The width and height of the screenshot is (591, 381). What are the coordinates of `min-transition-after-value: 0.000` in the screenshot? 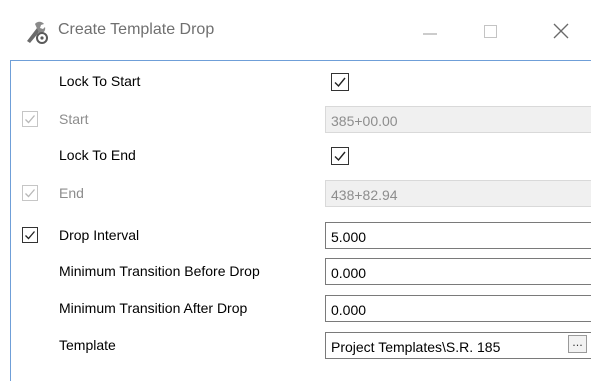 It's located at (349, 310).